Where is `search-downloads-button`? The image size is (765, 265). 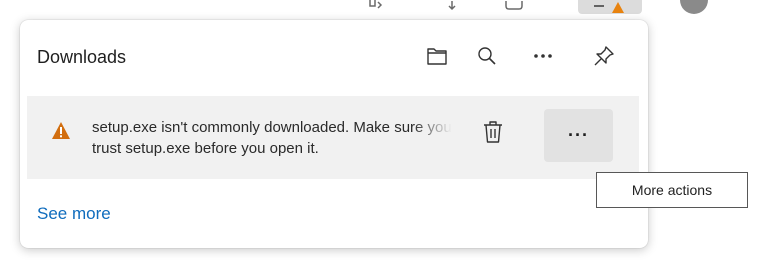
search-downloads-button is located at coordinates (487, 56).